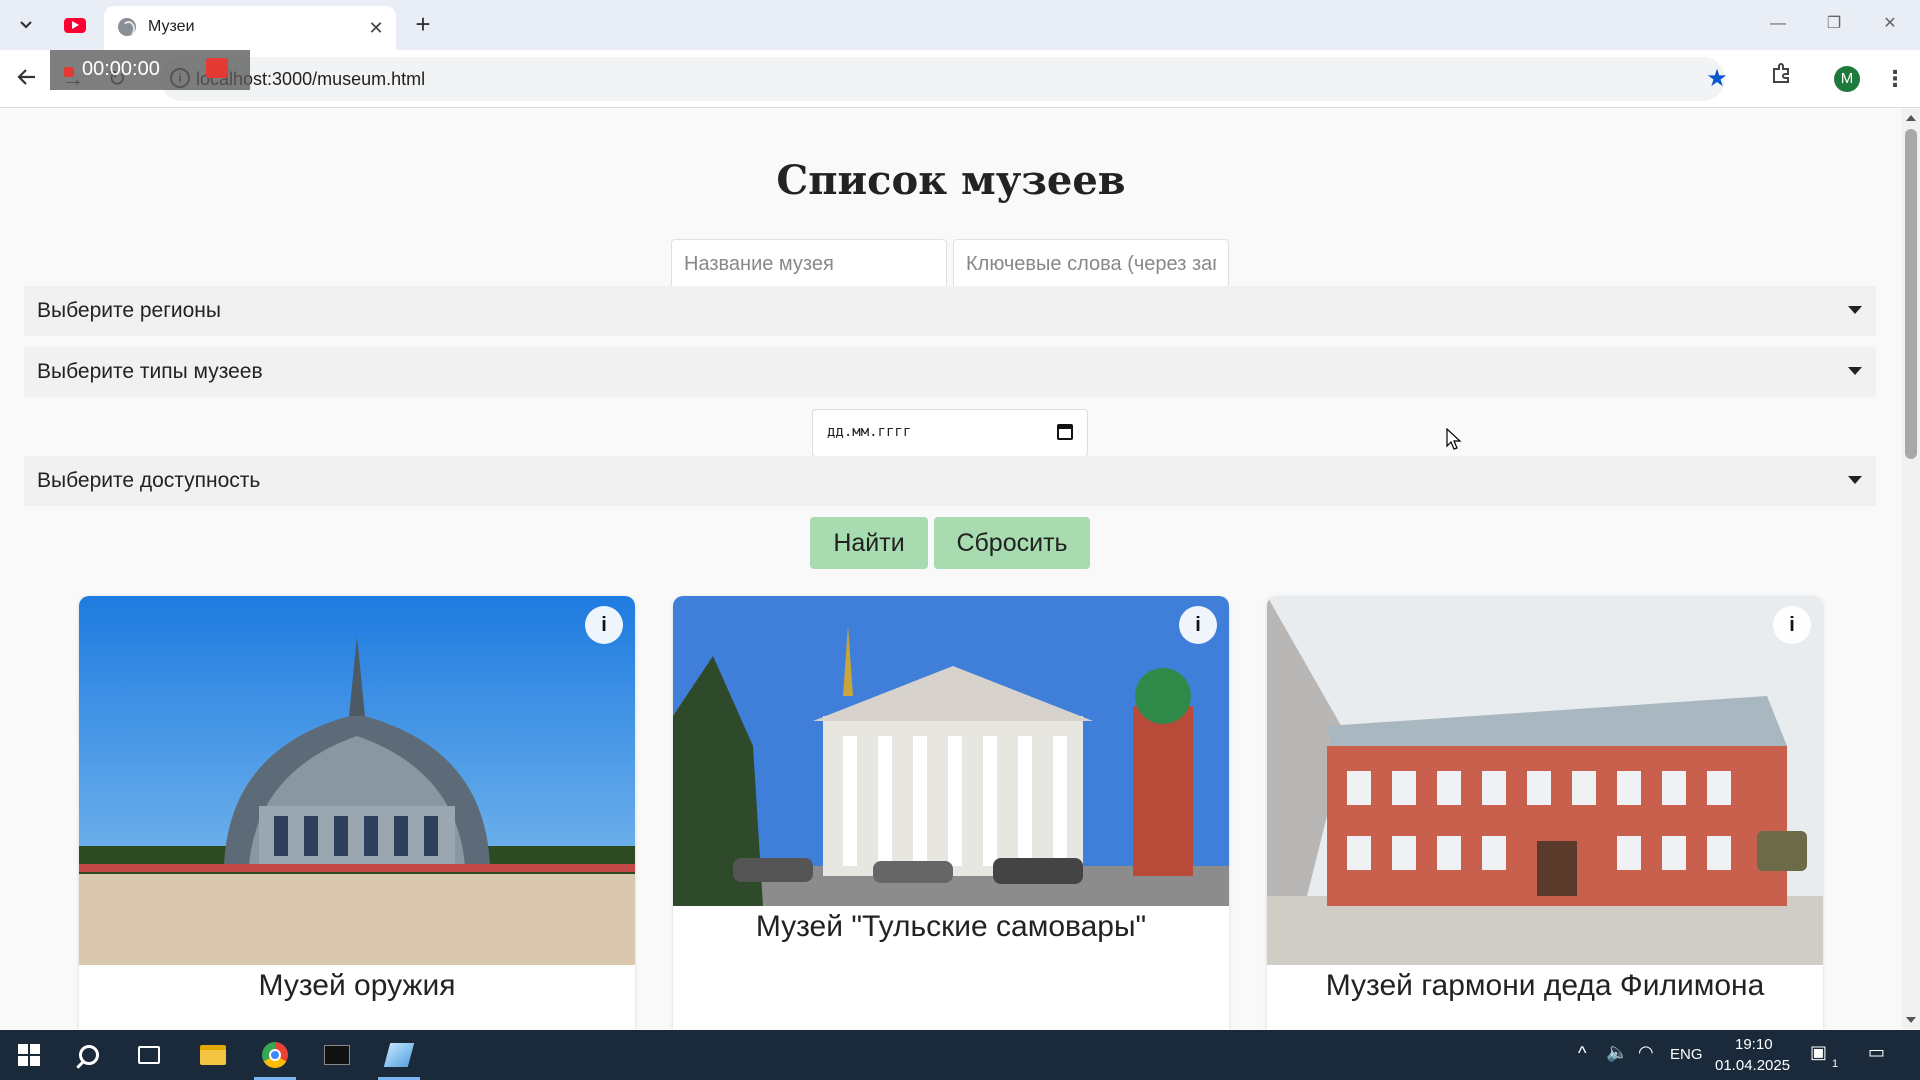 Image resolution: width=1920 pixels, height=1080 pixels. I want to click on task-view-button, so click(149, 1055).